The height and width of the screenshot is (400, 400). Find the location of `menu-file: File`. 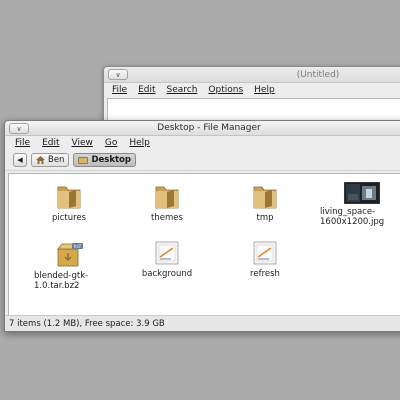

menu-file: File is located at coordinates (22, 143).